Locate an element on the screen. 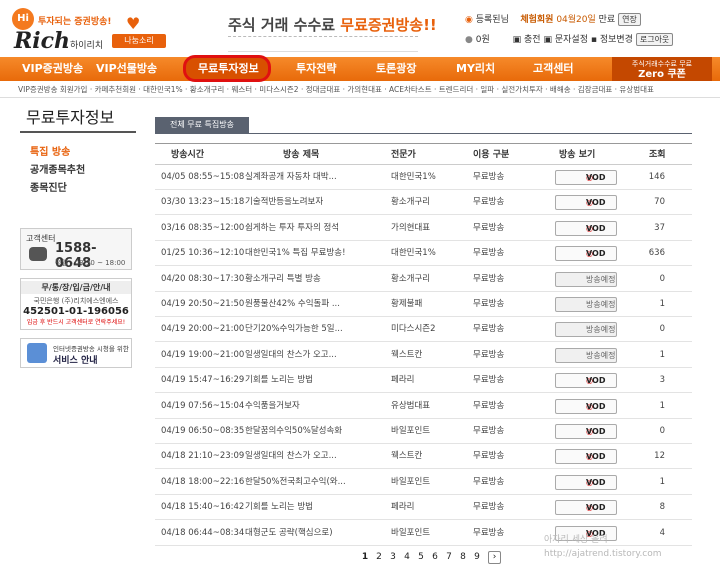 The height and width of the screenshot is (570, 720). page-link: 2 is located at coordinates (379, 557).